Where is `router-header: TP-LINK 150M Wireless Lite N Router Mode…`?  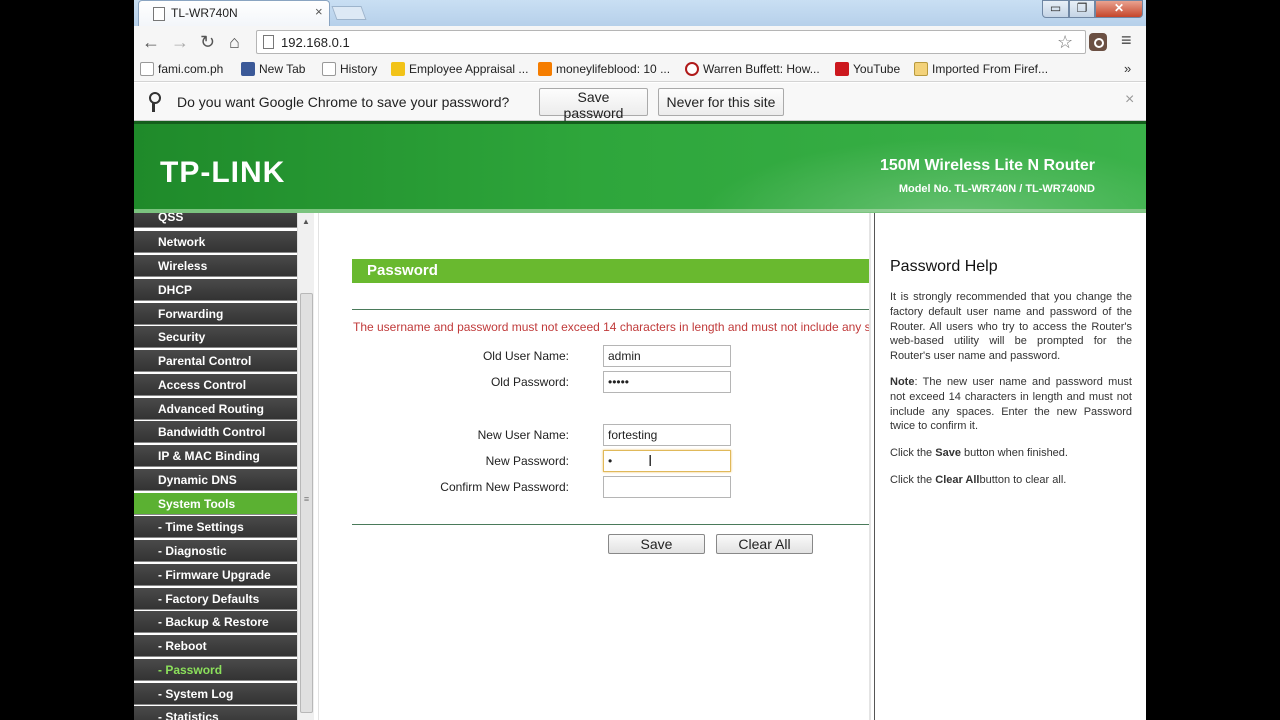 router-header: TP-LINK 150M Wireless Lite N Router Mode… is located at coordinates (640, 167).